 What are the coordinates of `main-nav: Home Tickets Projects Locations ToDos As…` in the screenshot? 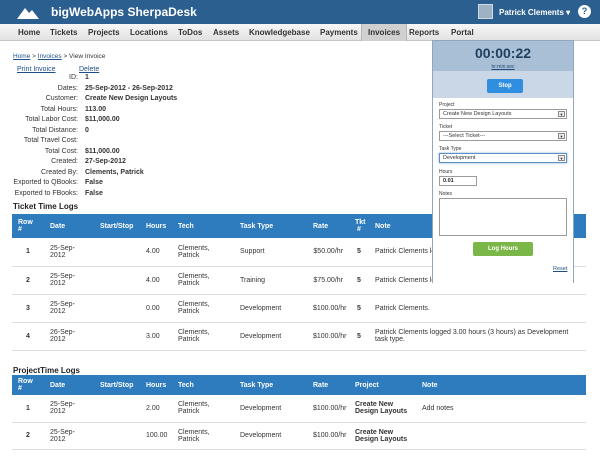 It's located at (300, 32).